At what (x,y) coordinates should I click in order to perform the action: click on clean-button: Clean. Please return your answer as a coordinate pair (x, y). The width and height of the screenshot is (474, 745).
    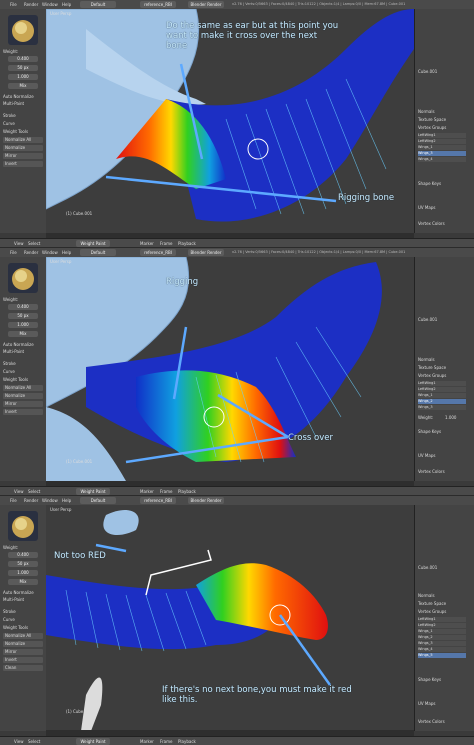
    Looking at the image, I should click on (23, 668).